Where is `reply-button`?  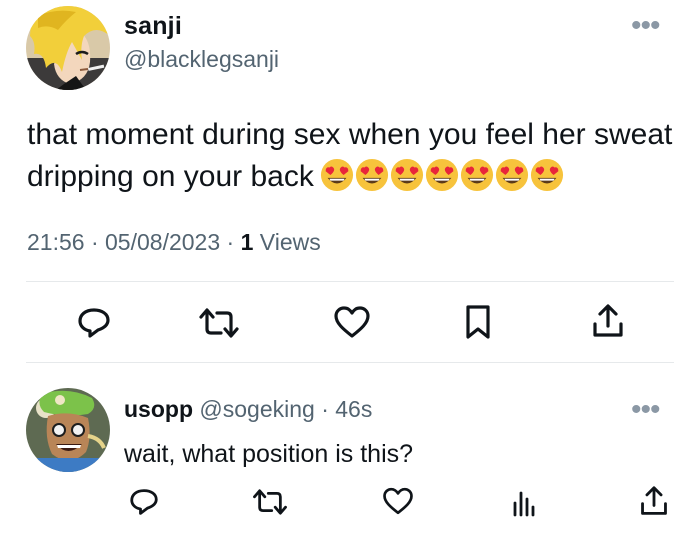 reply-button is located at coordinates (94, 323).